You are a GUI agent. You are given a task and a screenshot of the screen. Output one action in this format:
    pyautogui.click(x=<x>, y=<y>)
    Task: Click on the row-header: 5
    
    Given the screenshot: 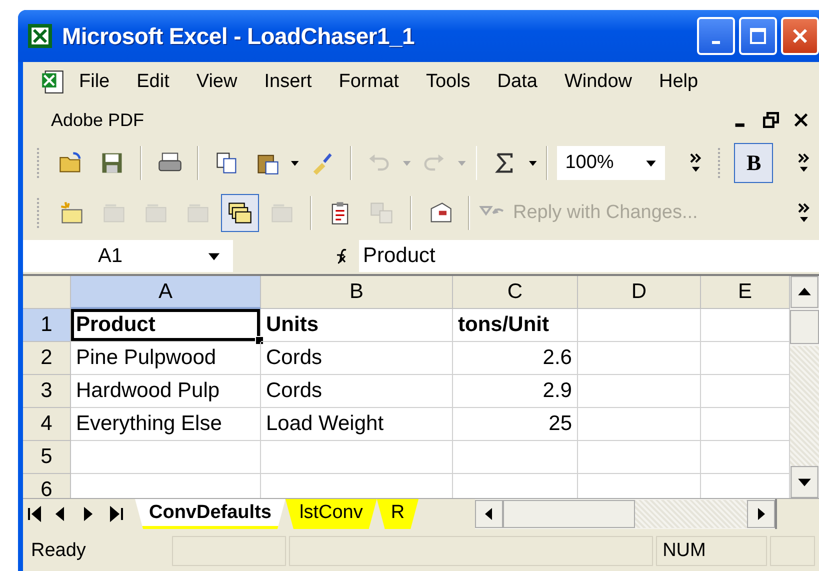 What is the action you would take?
    pyautogui.click(x=47, y=457)
    